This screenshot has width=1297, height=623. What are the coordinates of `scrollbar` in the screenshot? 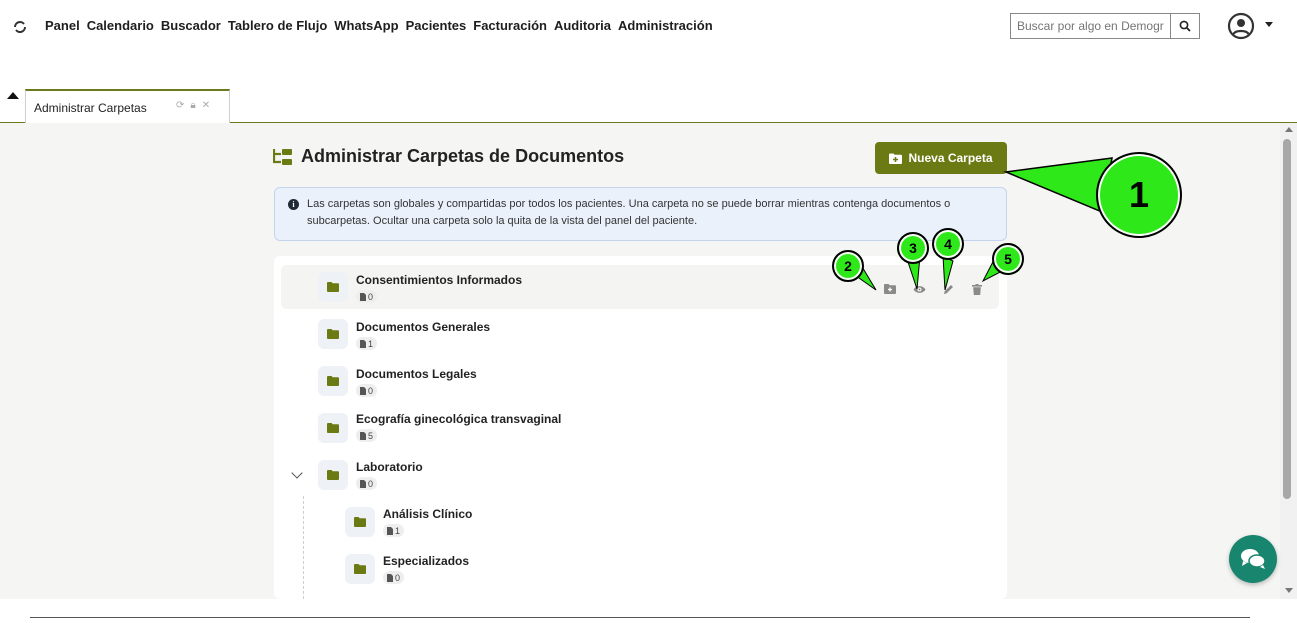 It's located at (1288, 361).